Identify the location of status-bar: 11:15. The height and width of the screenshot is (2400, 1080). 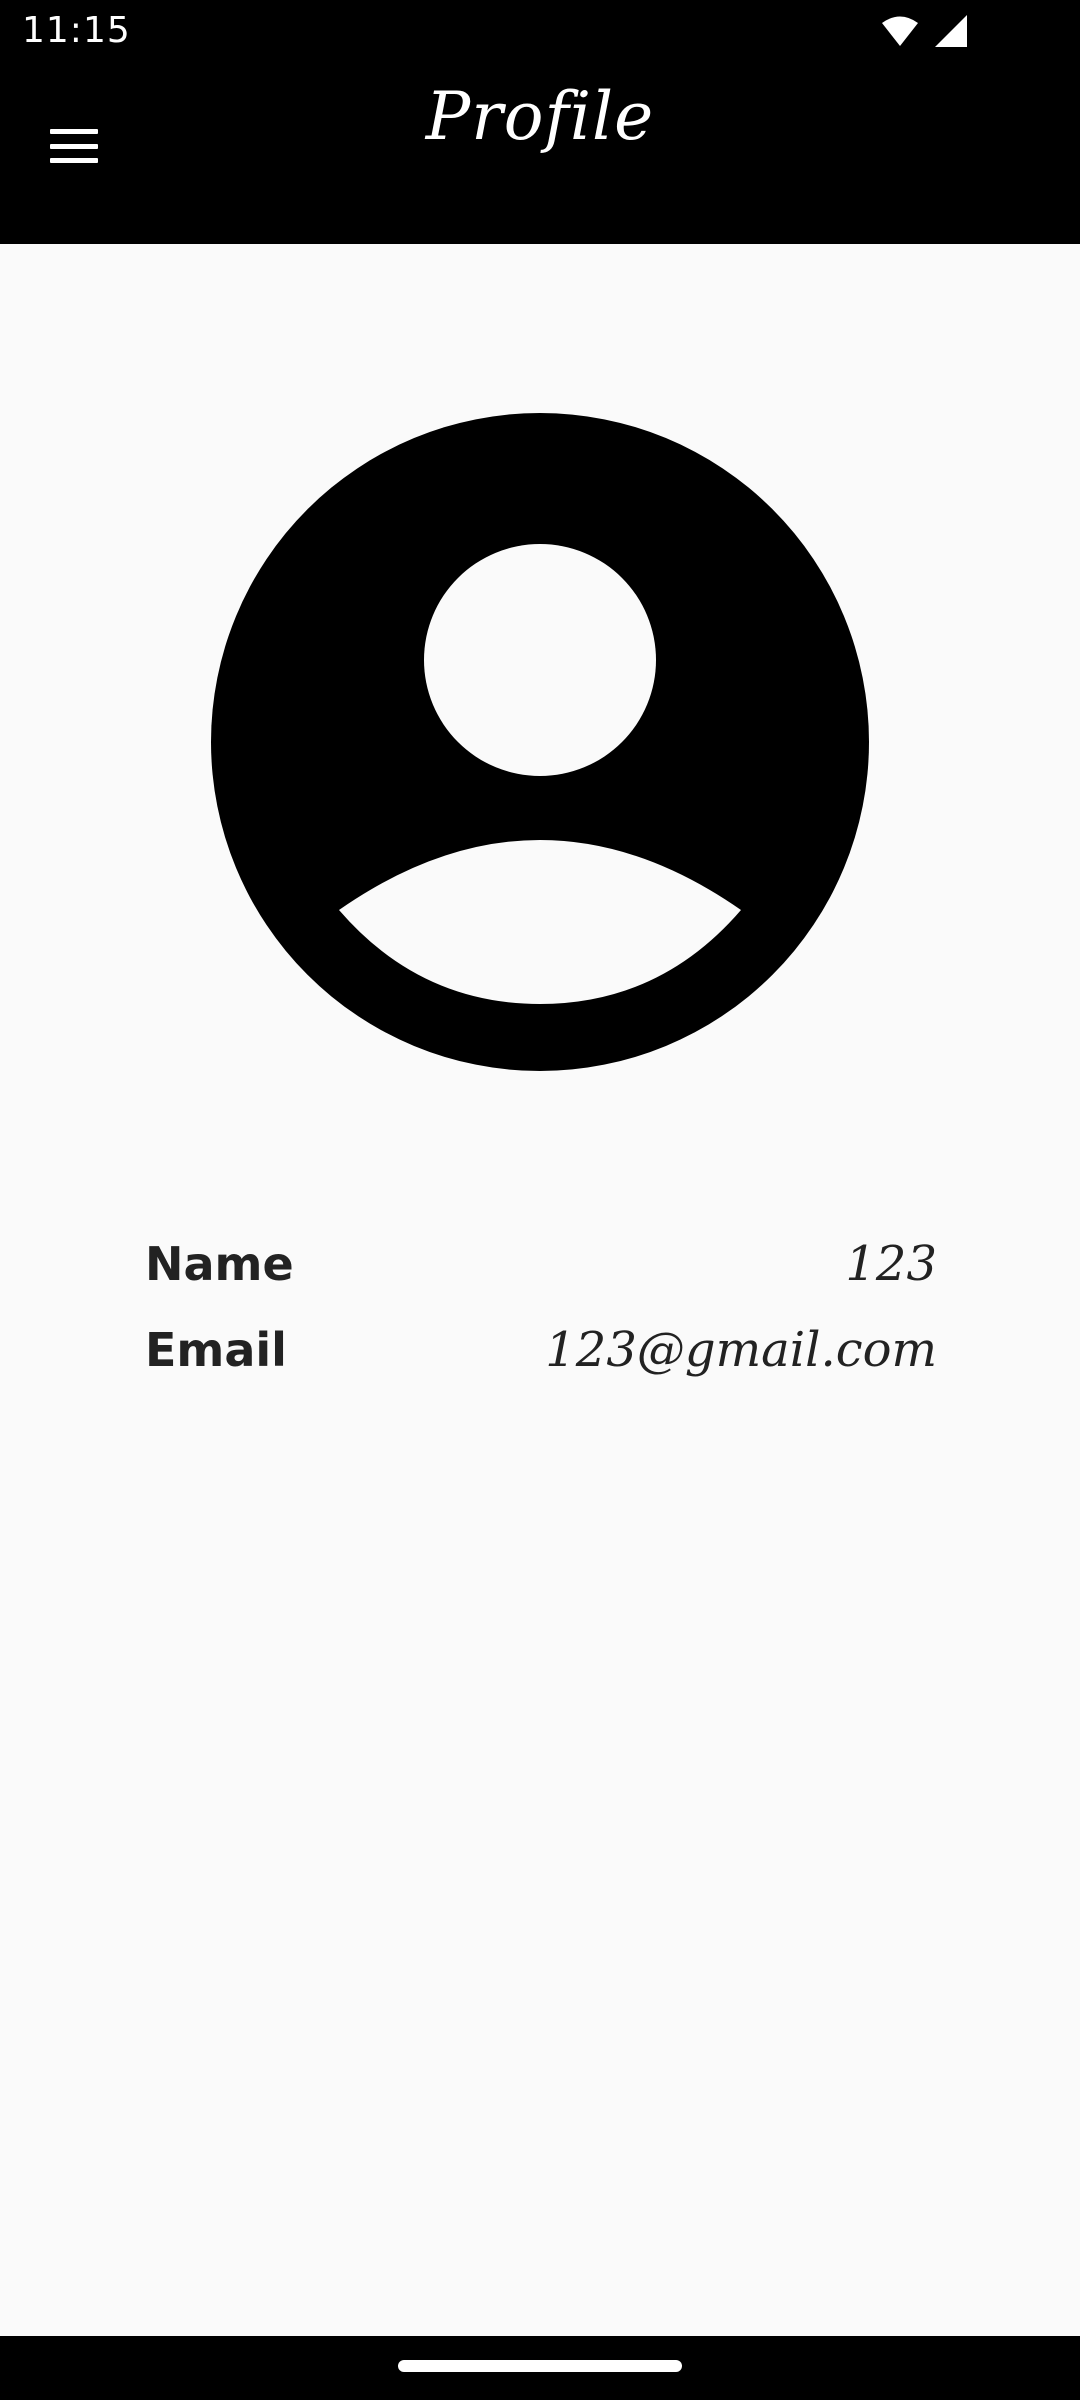
(540, 31).